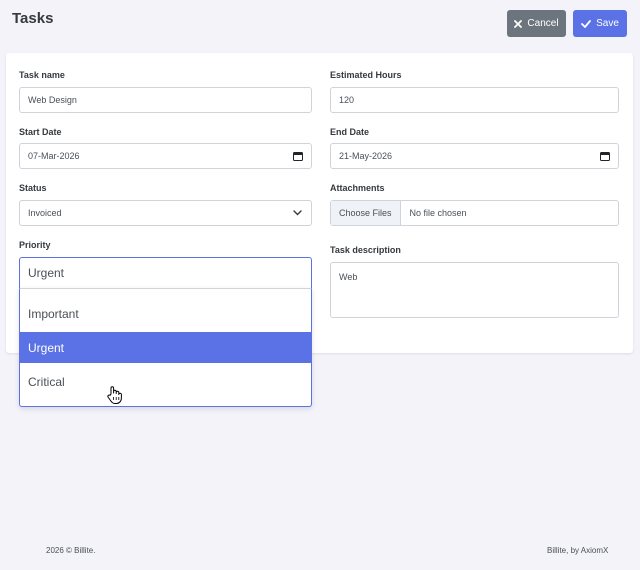 The width and height of the screenshot is (640, 570). Describe the element at coordinates (586, 23) in the screenshot. I see `check-icon` at that location.